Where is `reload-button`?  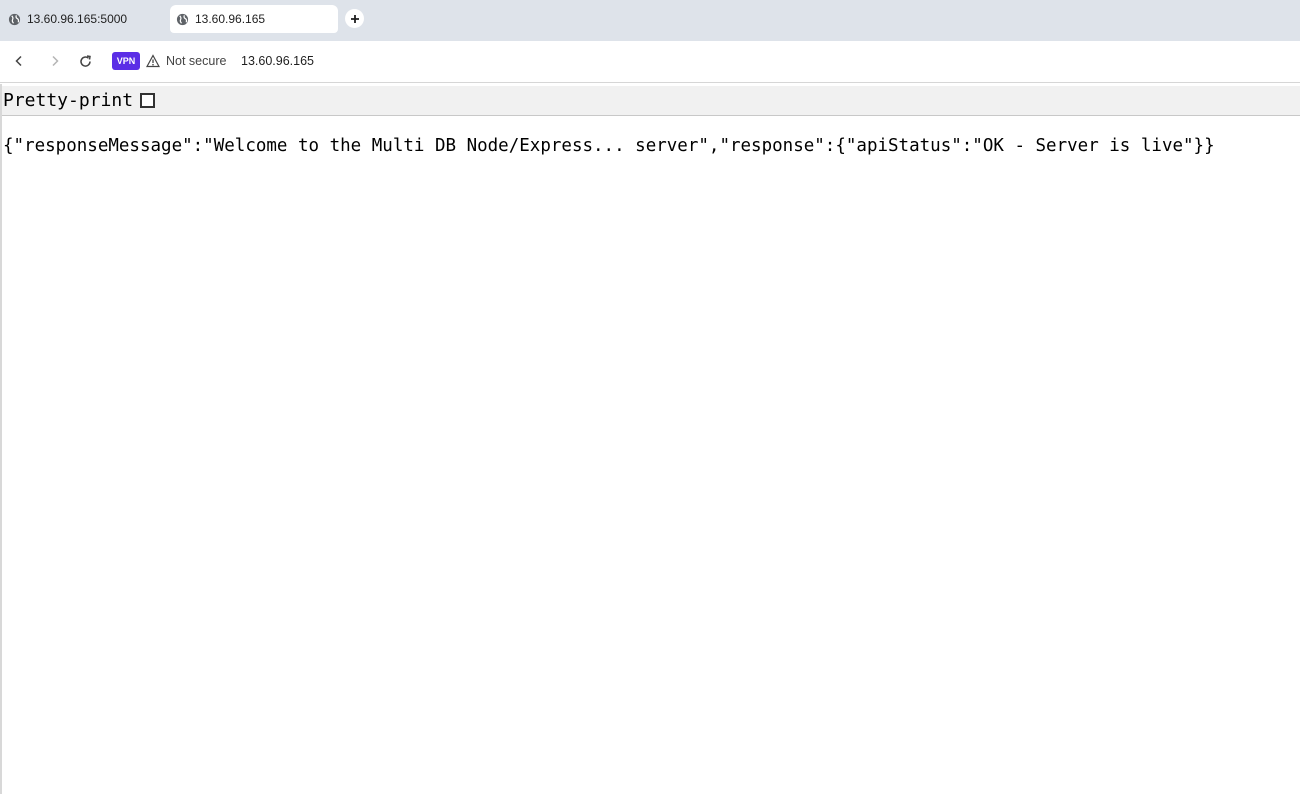
reload-button is located at coordinates (85, 61).